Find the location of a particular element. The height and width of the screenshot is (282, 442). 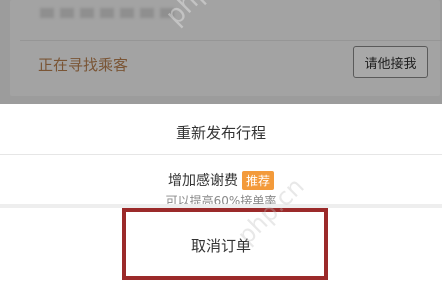

republish-trip-option: 重新发布行程 is located at coordinates (221, 132).